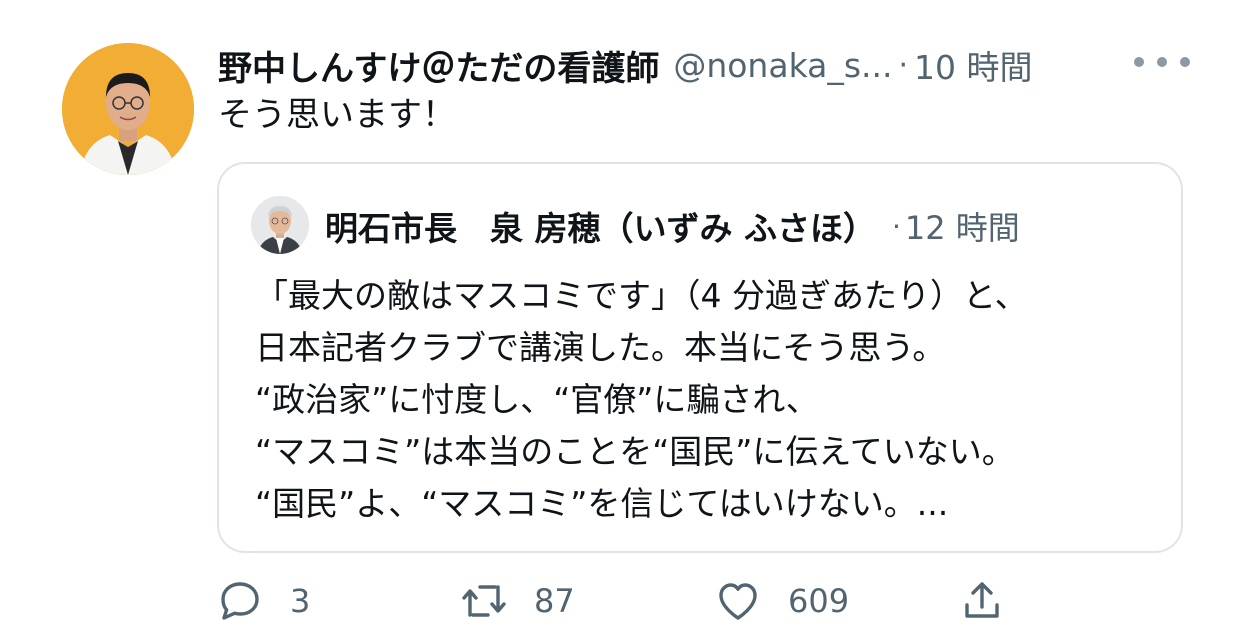  I want to click on author-avatar-image, so click(128, 109).